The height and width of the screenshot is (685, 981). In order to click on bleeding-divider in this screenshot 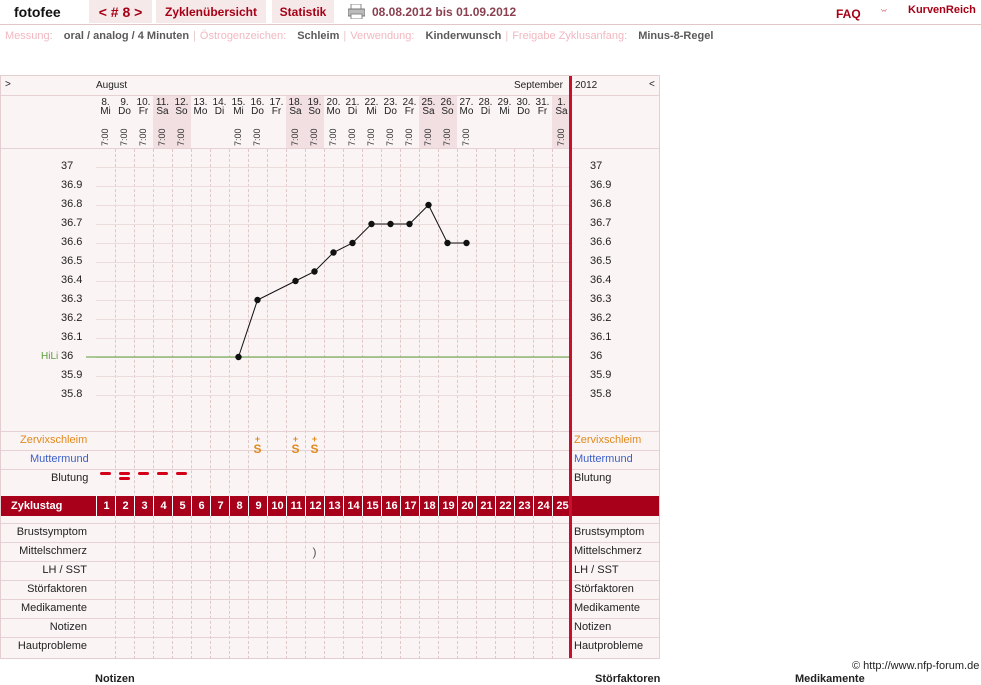, I will do `click(330, 469)`.